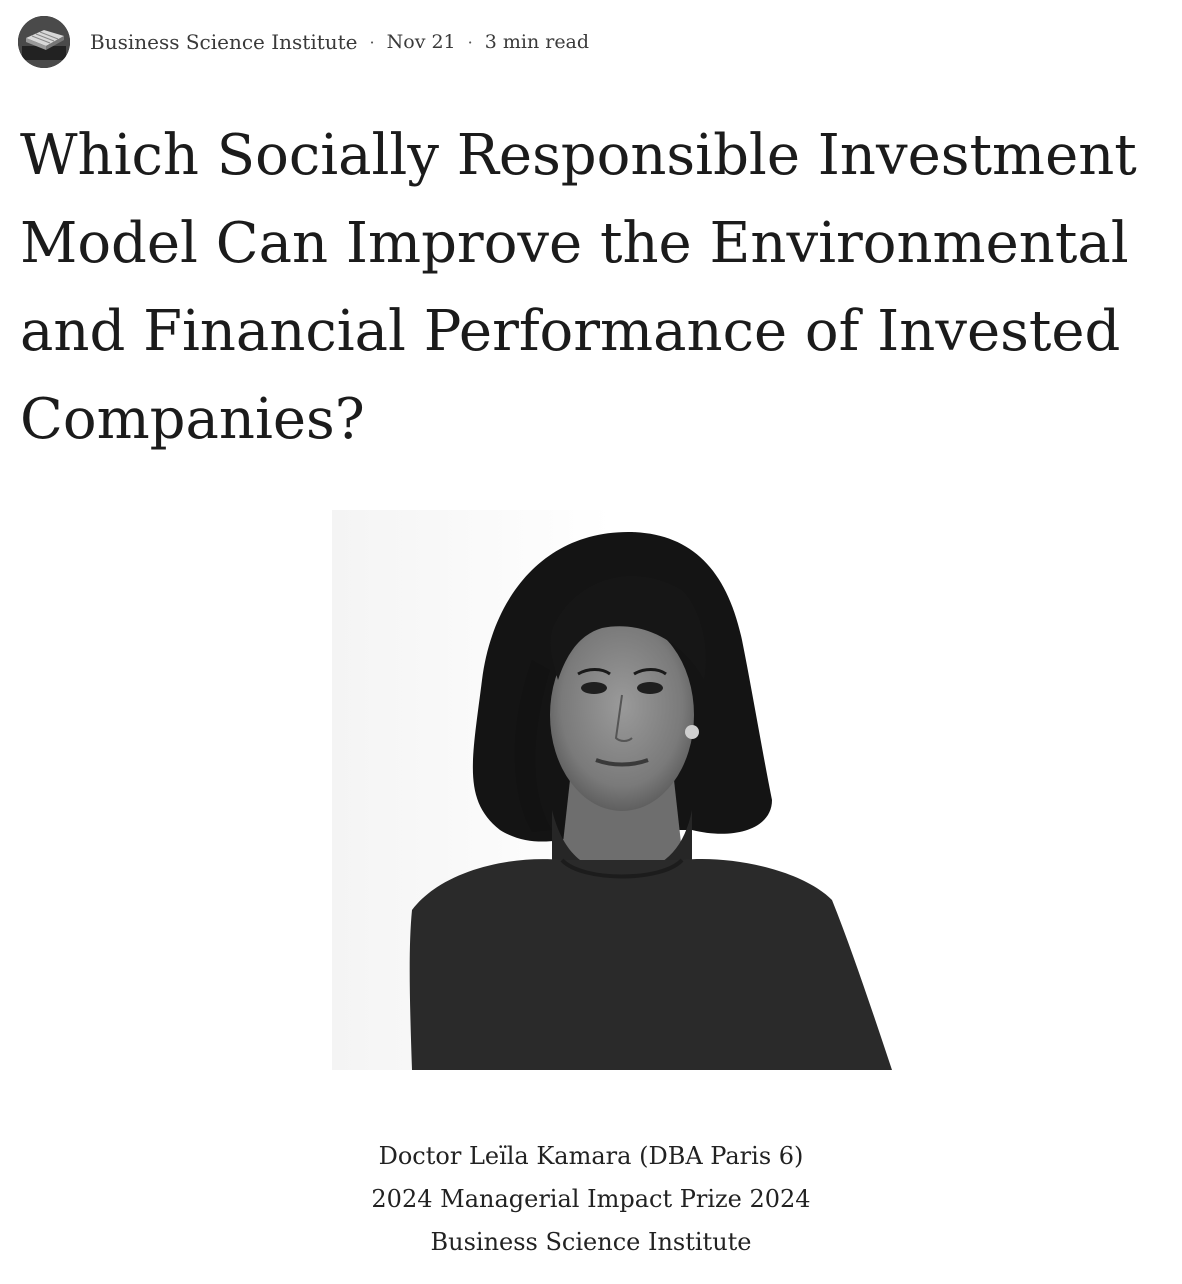 Image resolution: width=1182 pixels, height=1284 pixels. Describe the element at coordinates (537, 42) in the screenshot. I see `read-time: 3 min read` at that location.